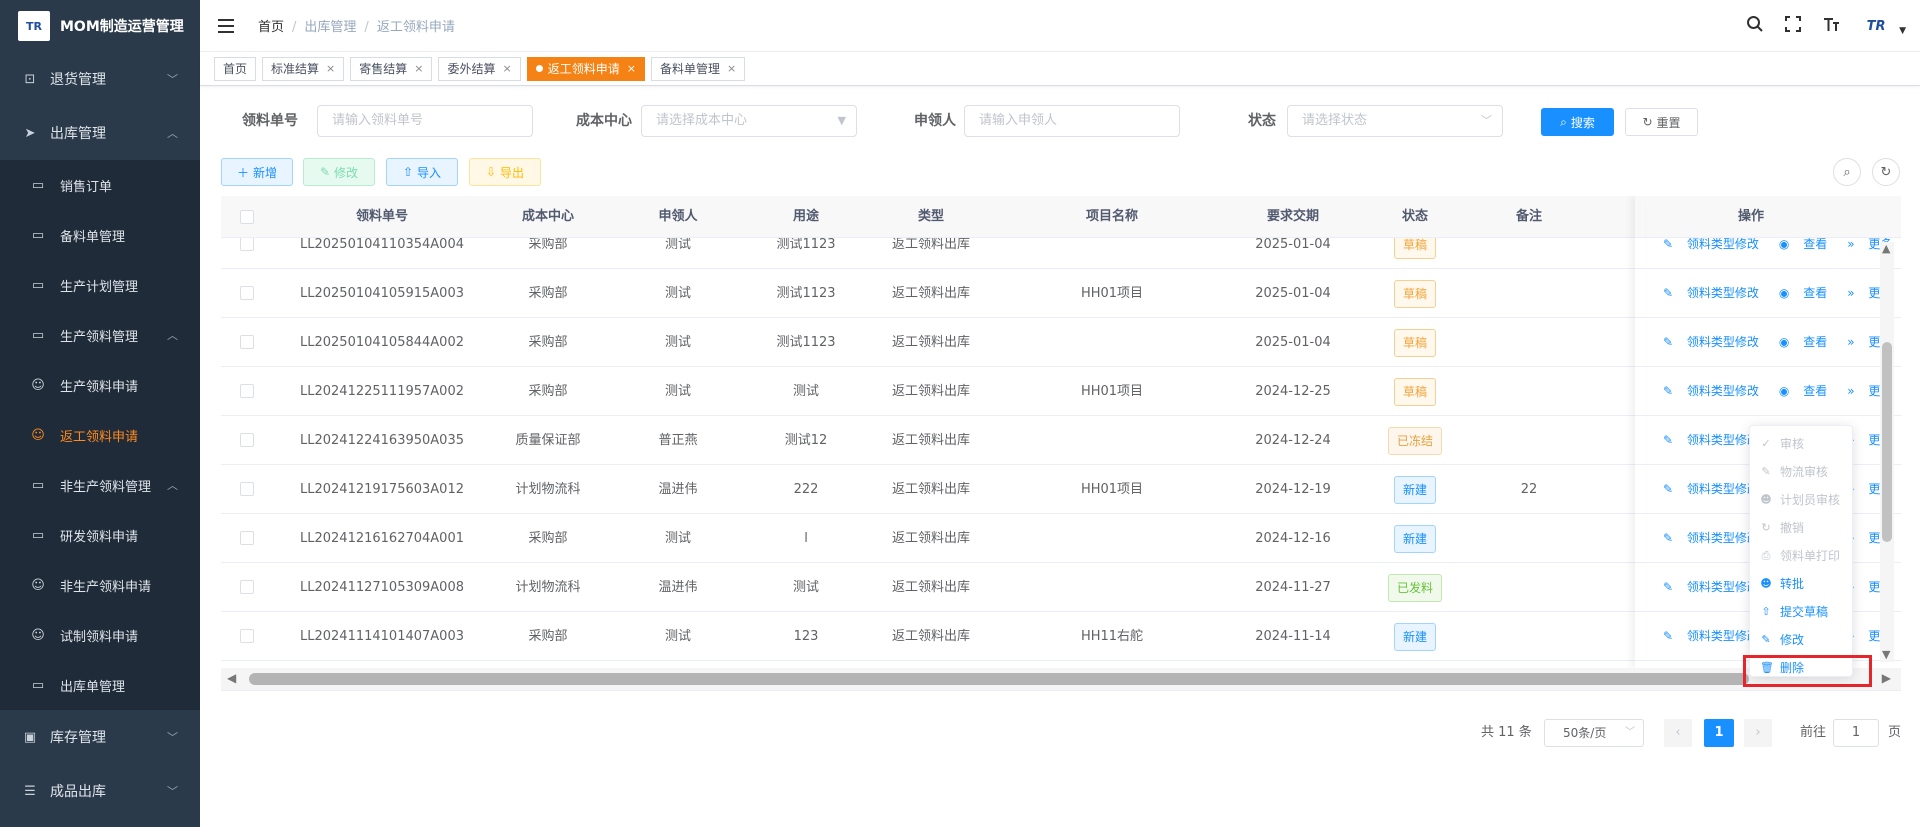 This screenshot has width=1920, height=827. I want to click on dropdown-item: ✎ 修改, so click(1801, 640).